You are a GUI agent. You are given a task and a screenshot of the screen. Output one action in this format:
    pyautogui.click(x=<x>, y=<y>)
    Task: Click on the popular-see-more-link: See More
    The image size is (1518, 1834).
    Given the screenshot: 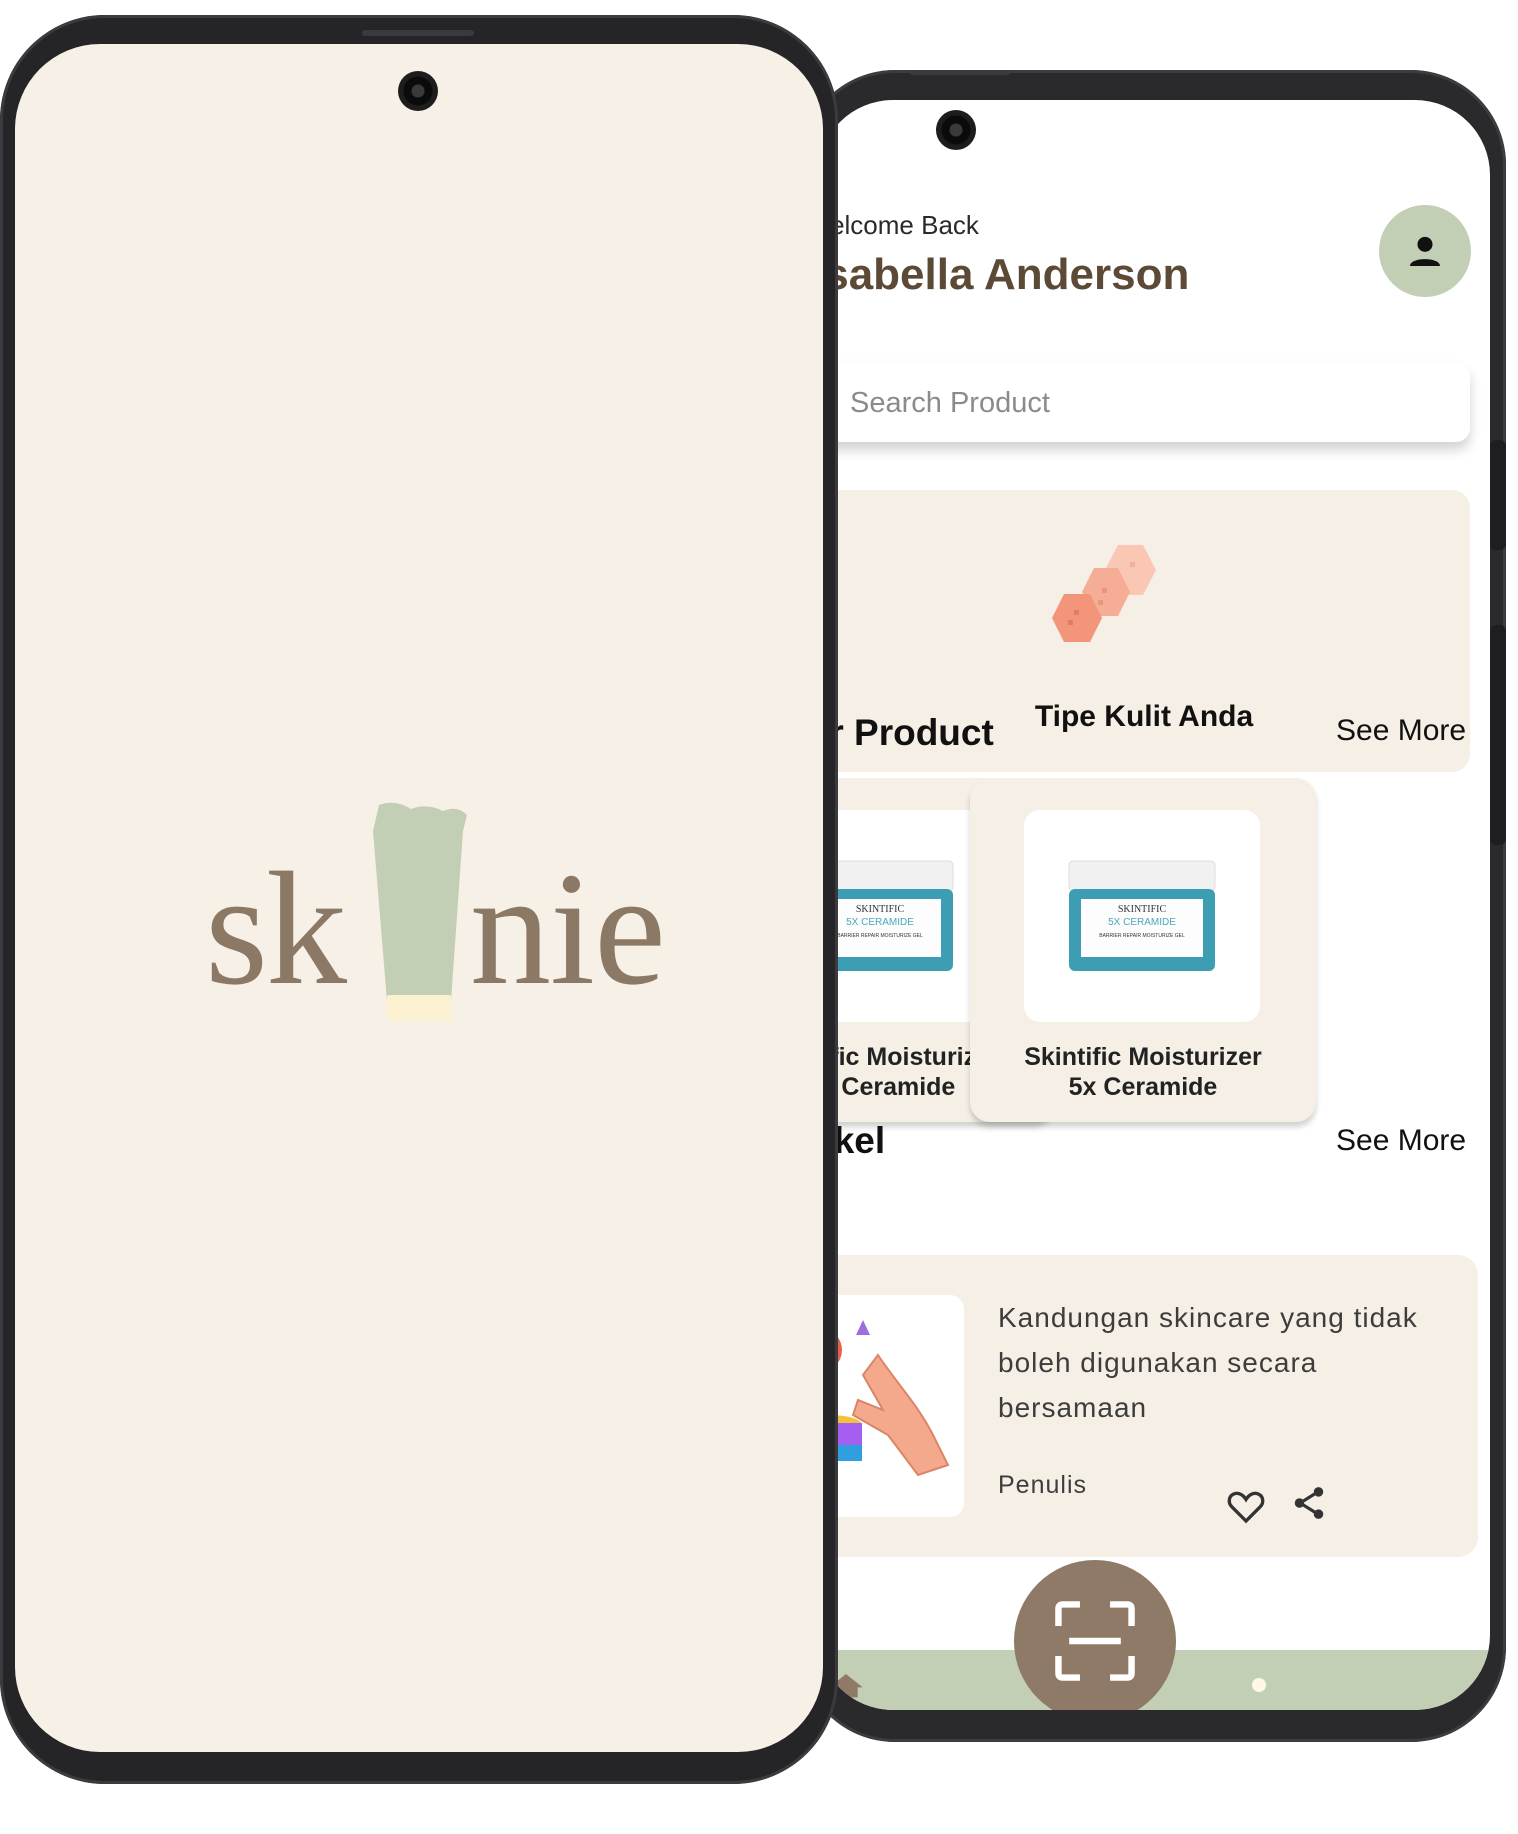 What is the action you would take?
    pyautogui.click(x=1401, y=731)
    